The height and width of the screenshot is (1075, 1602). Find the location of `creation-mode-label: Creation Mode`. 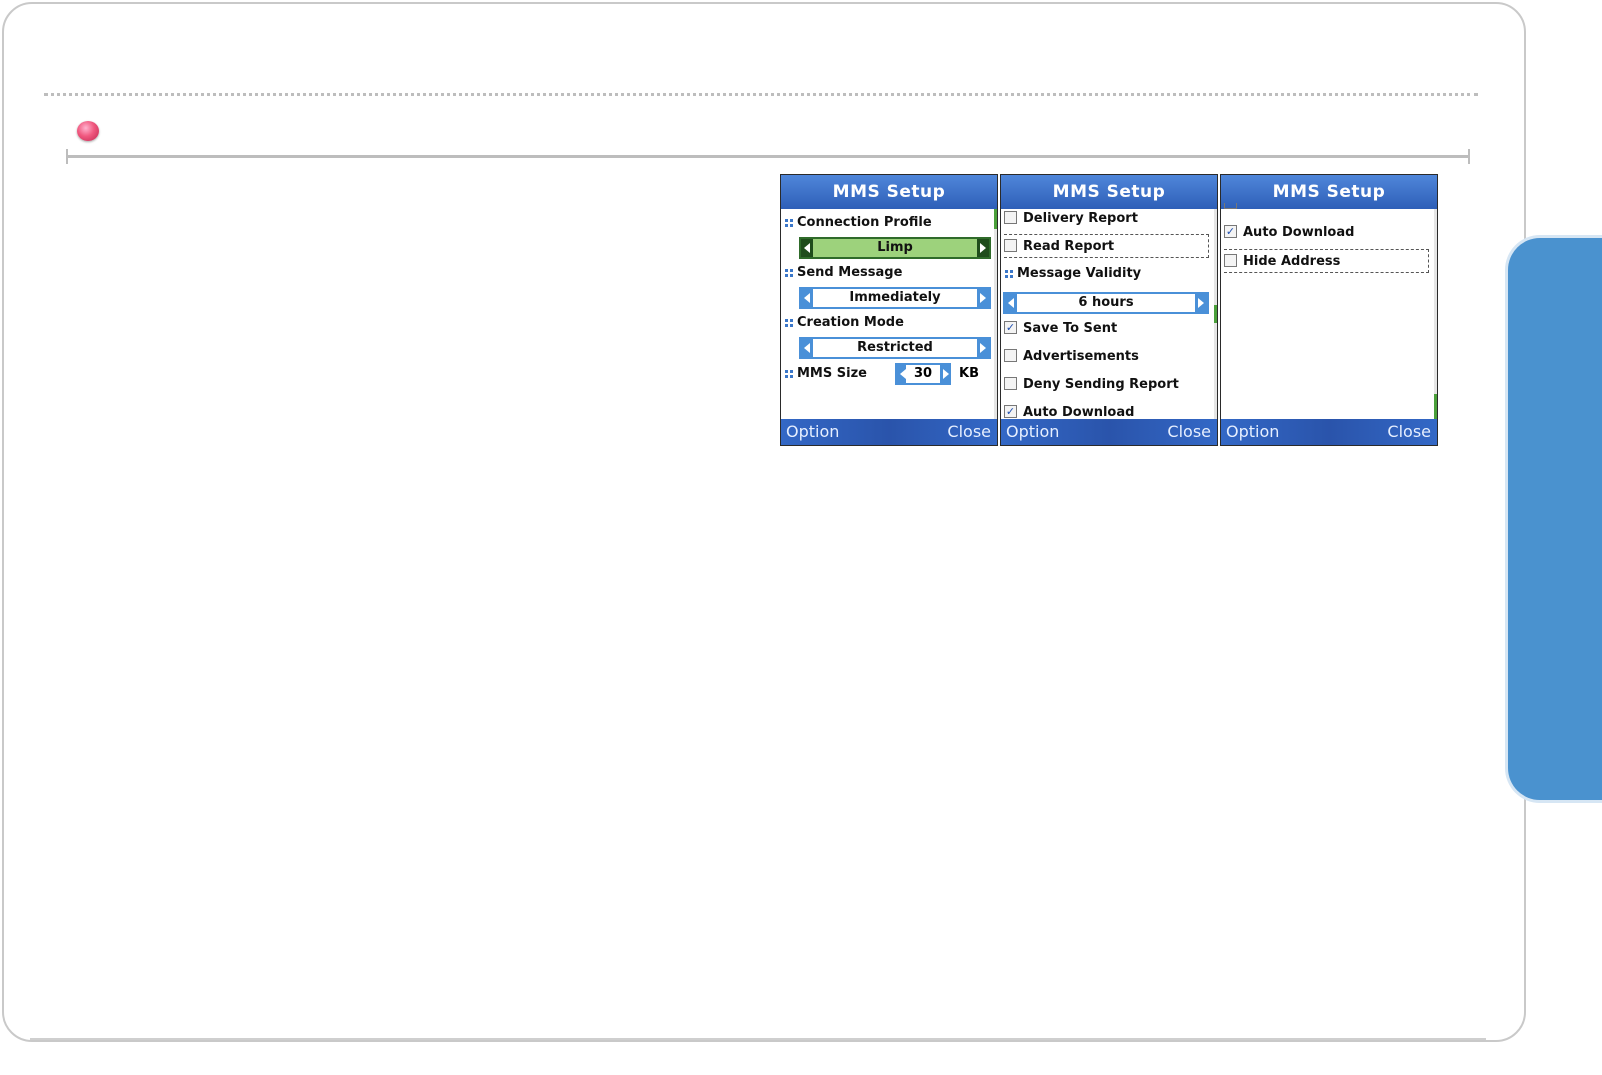

creation-mode-label: Creation Mode is located at coordinates (844, 323).